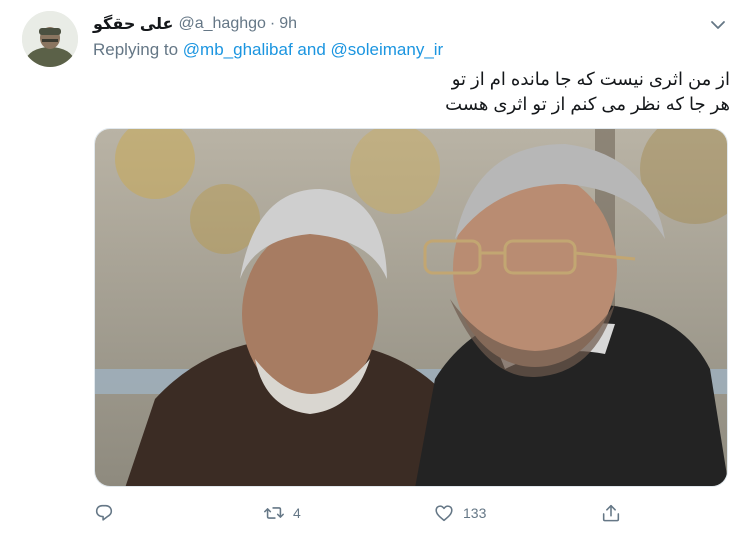 The height and width of the screenshot is (537, 748). I want to click on reply-icon, so click(104, 512).